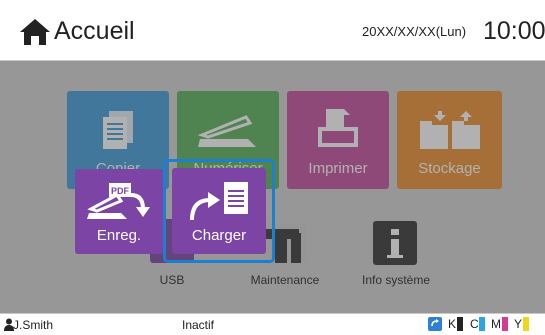 The width and height of the screenshot is (545, 335). Describe the element at coordinates (505, 324) in the screenshot. I see `ink-m-level` at that location.